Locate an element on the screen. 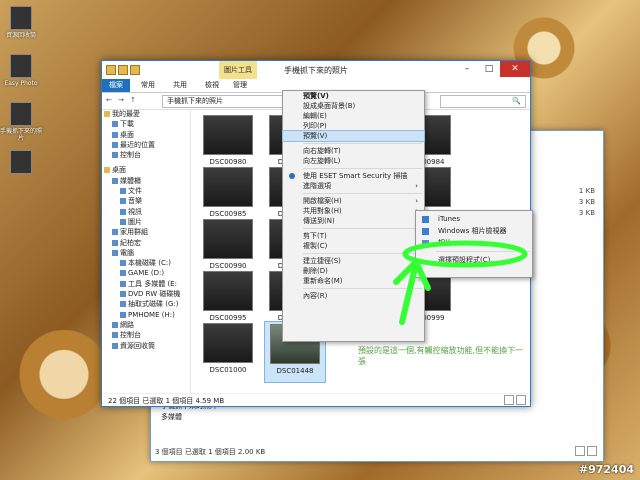  menu-item-label: 列印(P) is located at coordinates (315, 126).